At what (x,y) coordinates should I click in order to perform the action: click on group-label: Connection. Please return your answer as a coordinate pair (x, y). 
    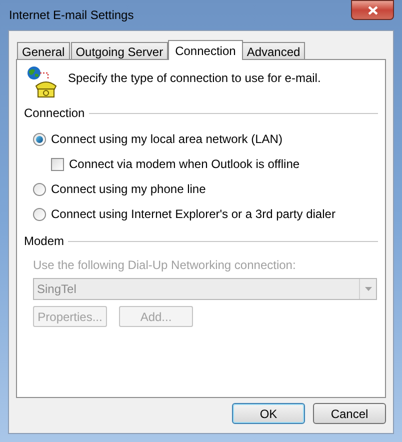
    Looking at the image, I should click on (54, 113).